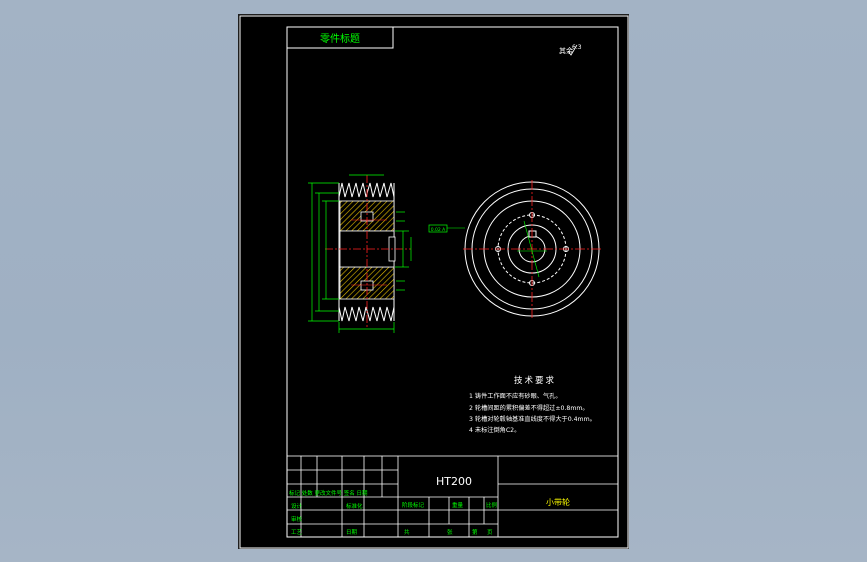 The width and height of the screenshot is (867, 562). I want to click on roughness-note: 其余, so click(566, 50).